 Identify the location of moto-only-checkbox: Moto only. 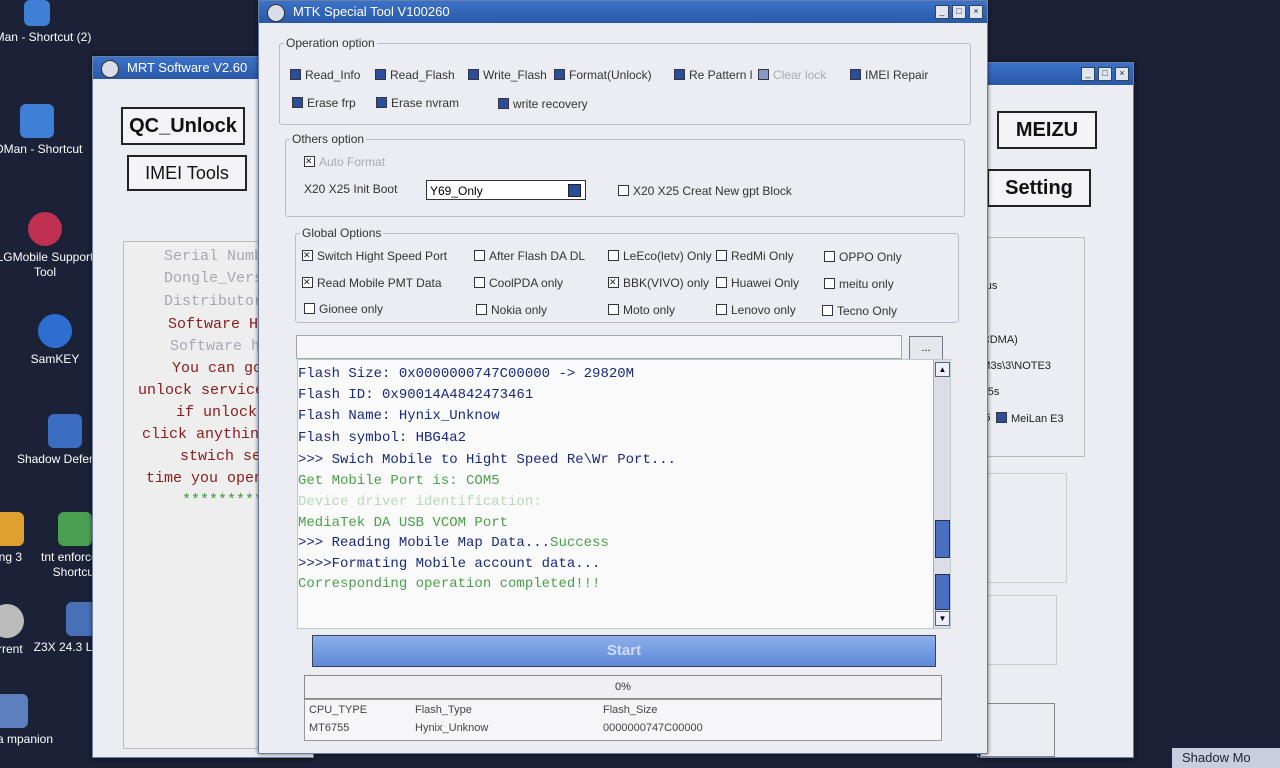
(641, 310).